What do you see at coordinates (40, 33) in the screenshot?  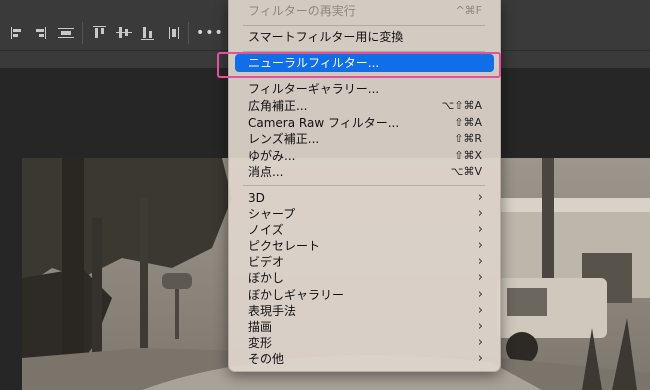 I see `align-right-edges-icon` at bounding box center [40, 33].